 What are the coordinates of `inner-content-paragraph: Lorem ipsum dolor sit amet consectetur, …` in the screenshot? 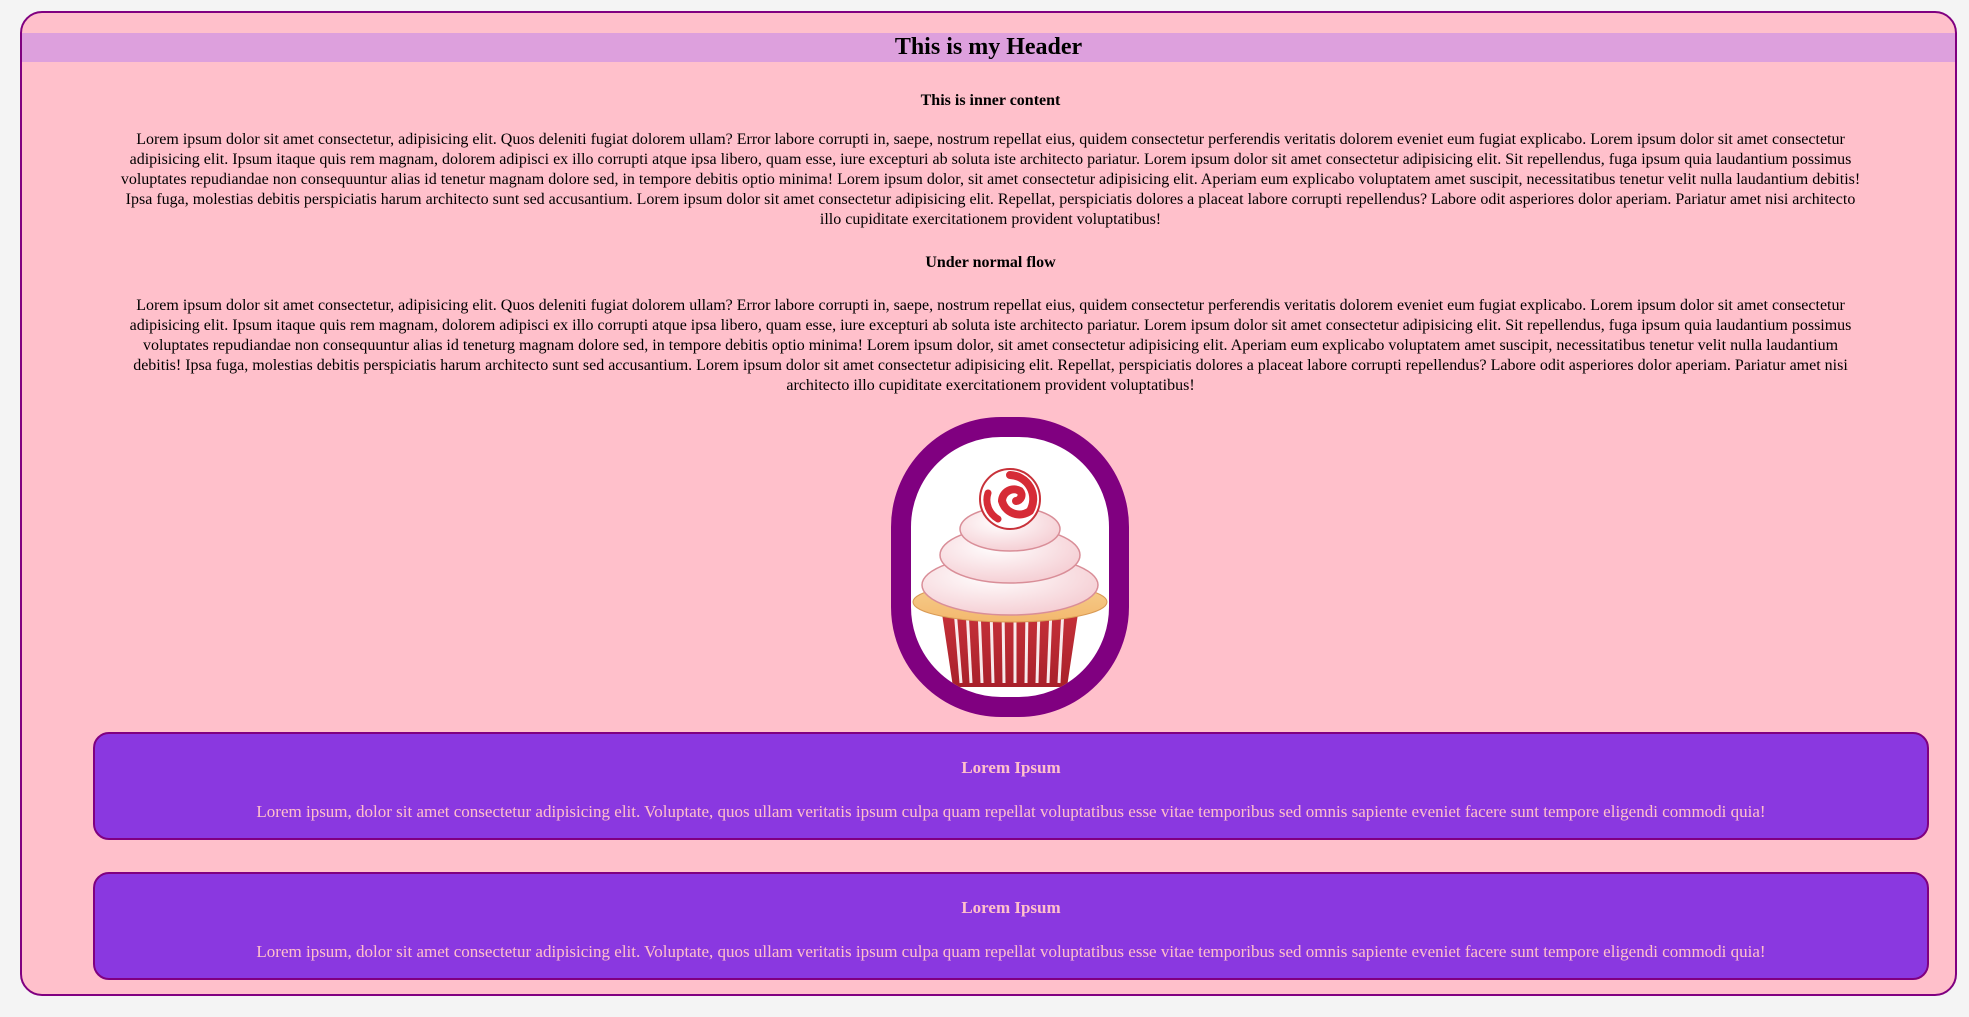 It's located at (990, 179).